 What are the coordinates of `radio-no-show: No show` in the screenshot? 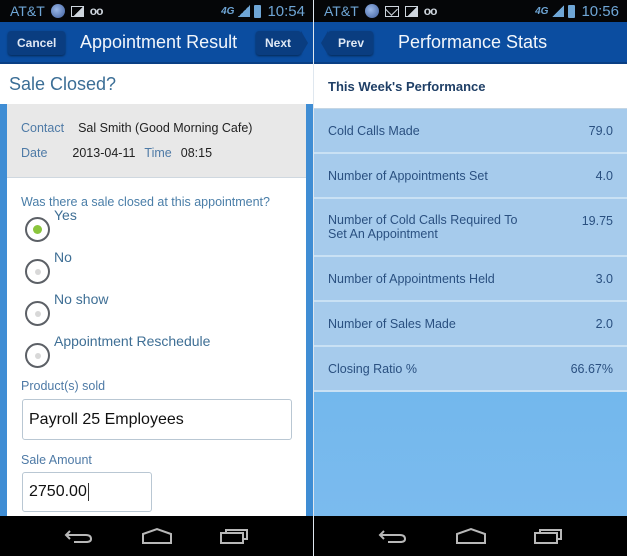 It's located at (156, 312).